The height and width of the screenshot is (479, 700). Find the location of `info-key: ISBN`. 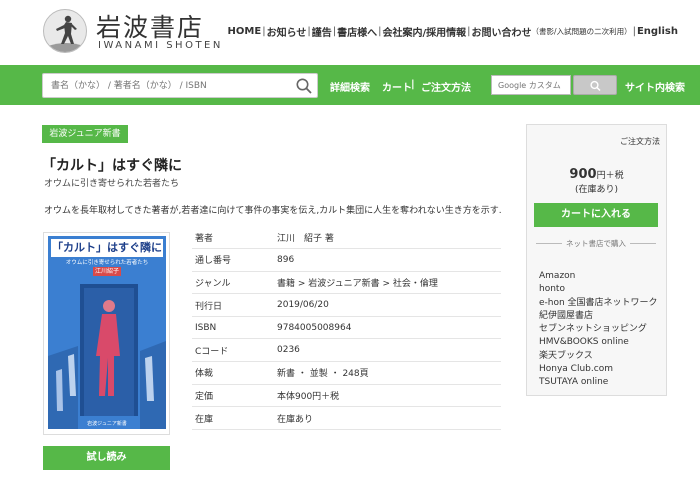

info-key: ISBN is located at coordinates (233, 328).